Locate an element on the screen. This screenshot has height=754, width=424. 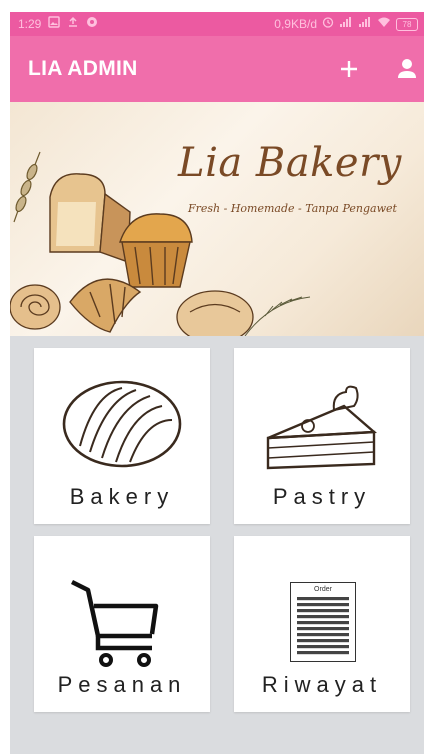
alarm-icon is located at coordinates (328, 24).